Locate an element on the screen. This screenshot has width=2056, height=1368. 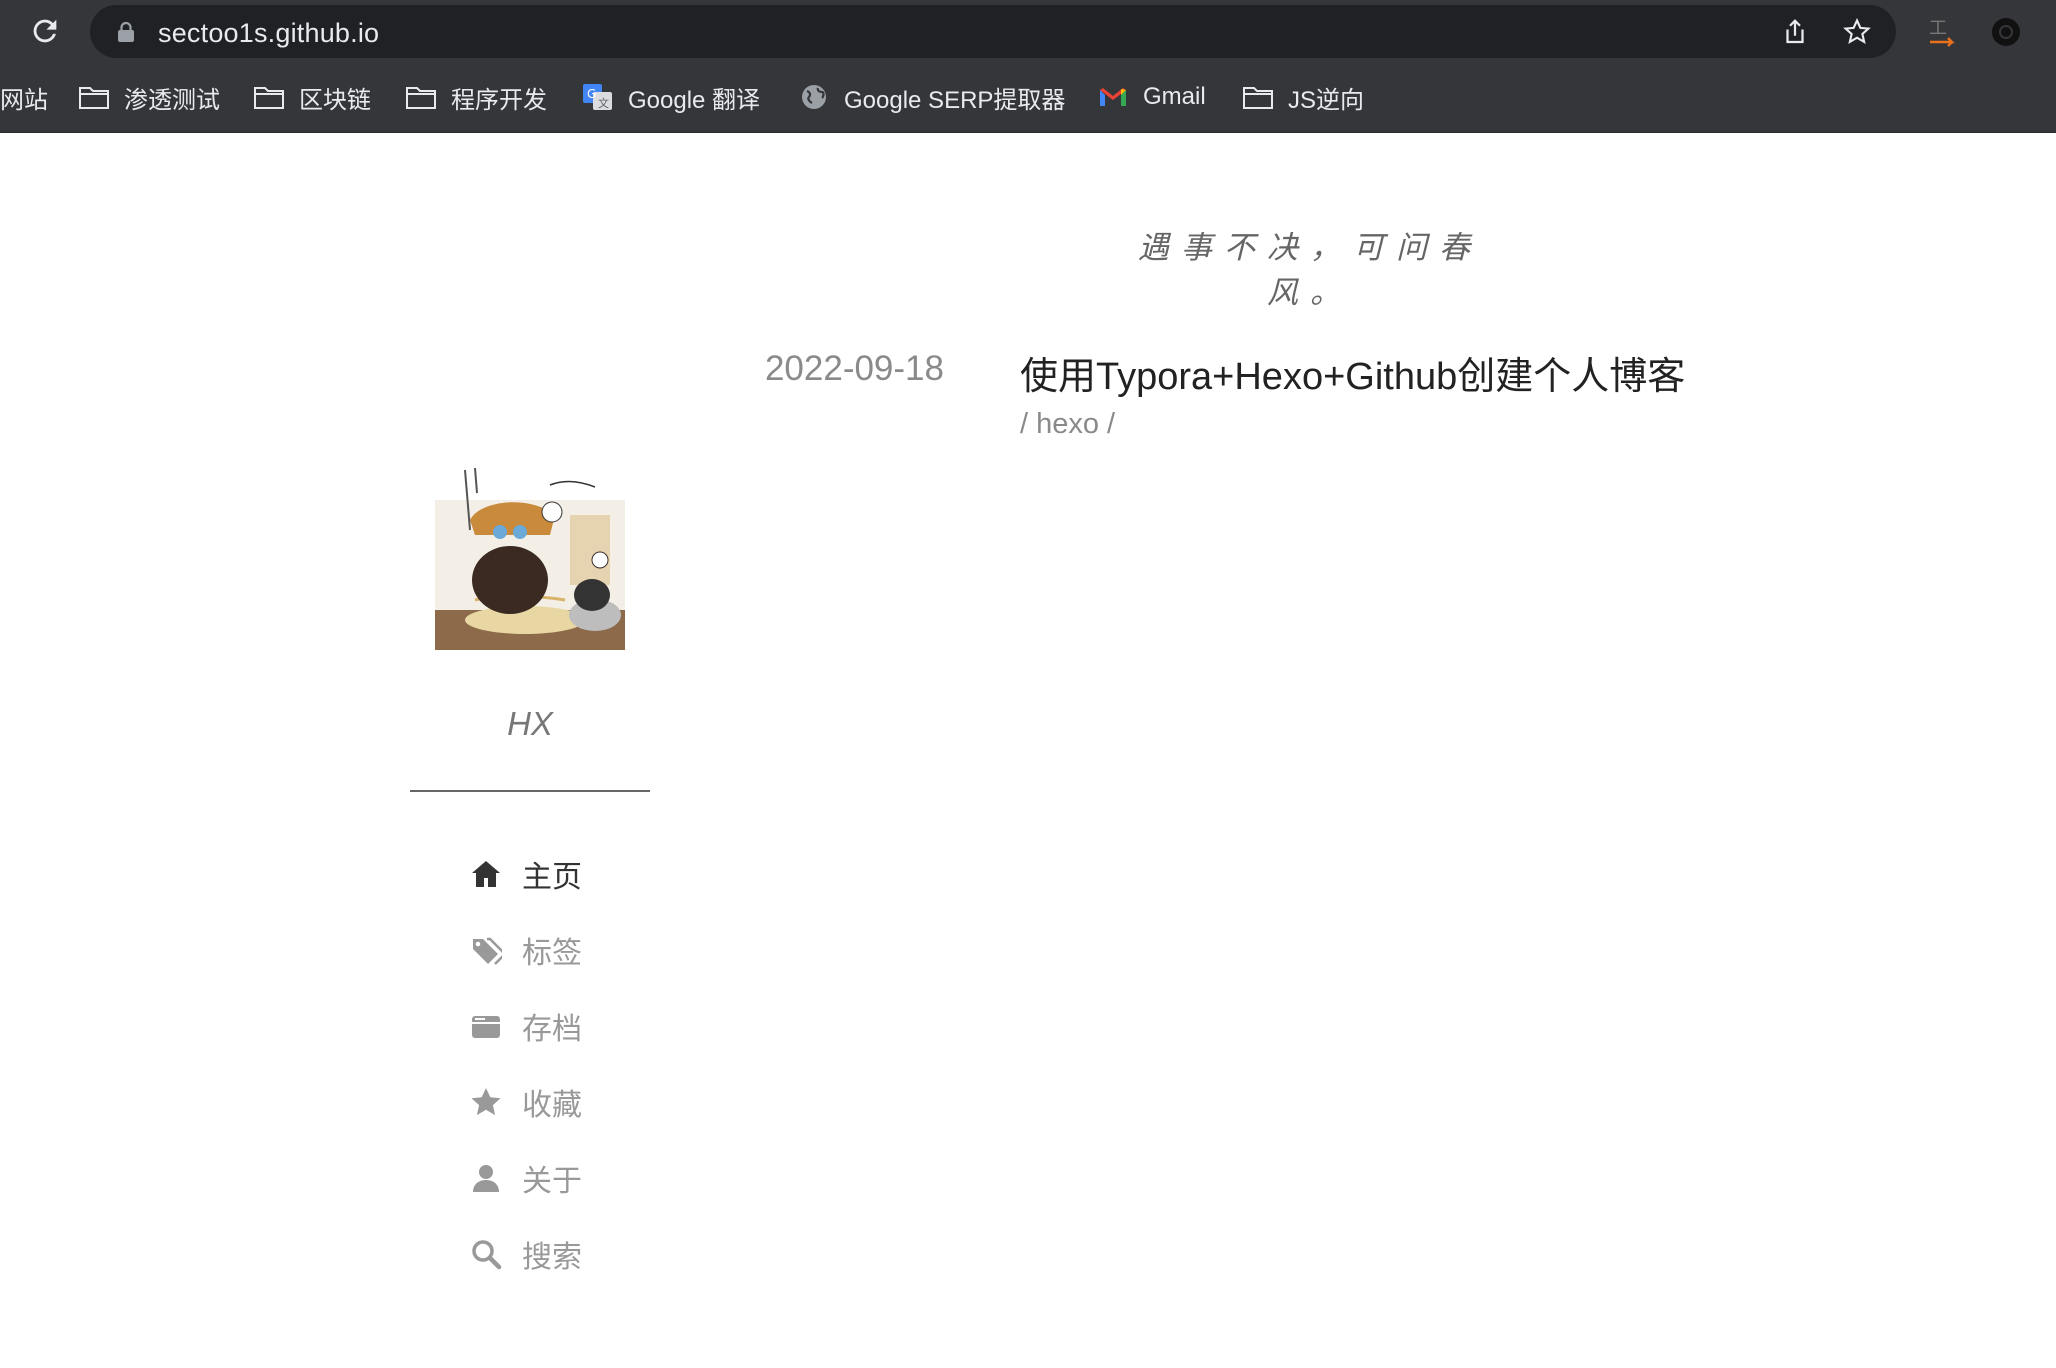
bookmark-item-pentest: 渗透测试 is located at coordinates (149, 97).